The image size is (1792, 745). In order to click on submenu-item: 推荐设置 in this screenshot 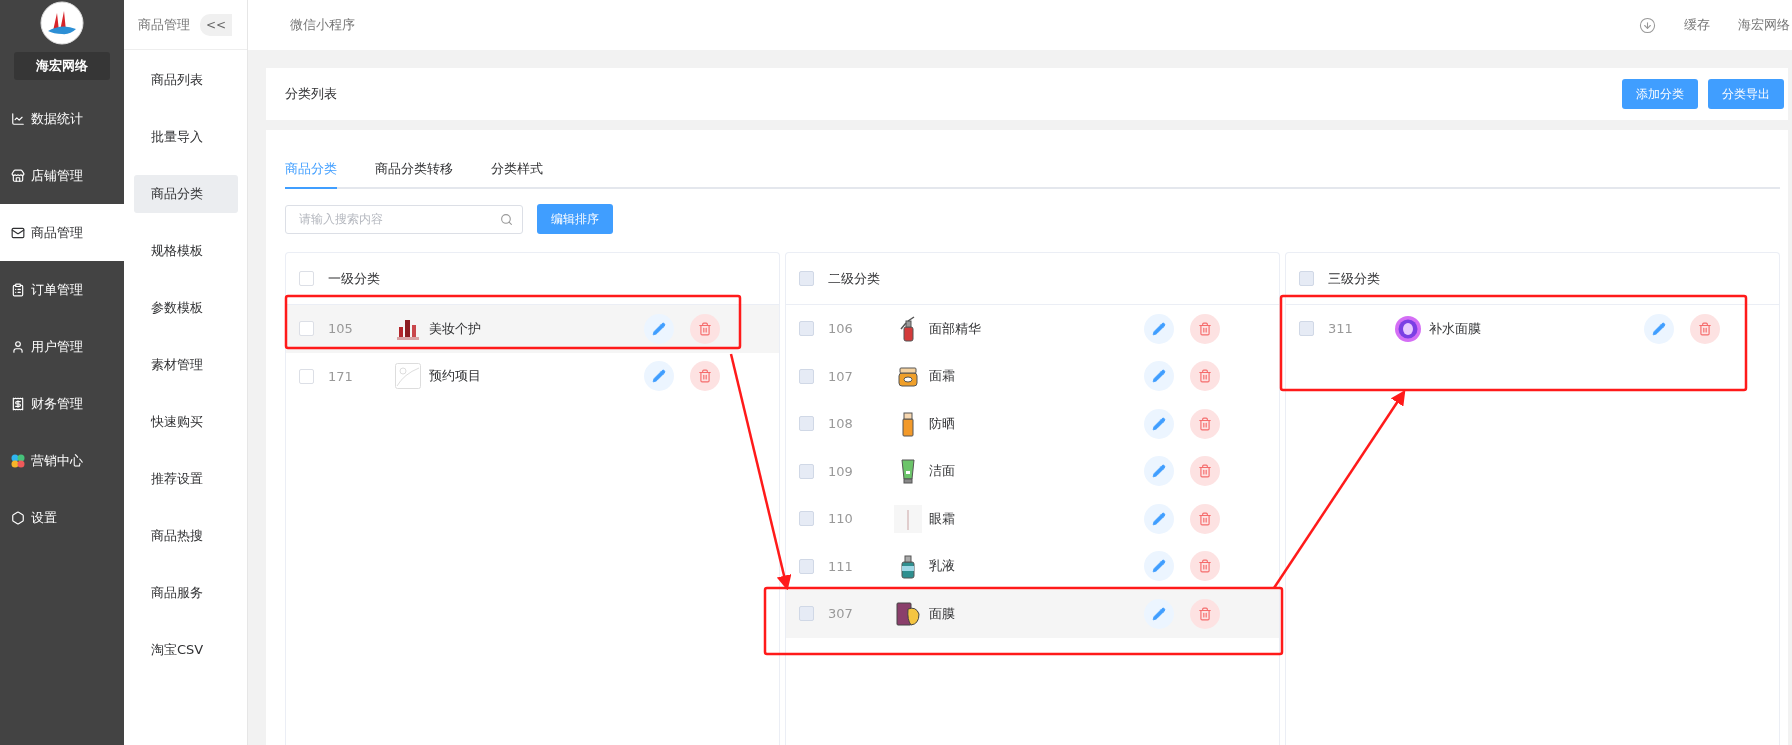, I will do `click(186, 479)`.